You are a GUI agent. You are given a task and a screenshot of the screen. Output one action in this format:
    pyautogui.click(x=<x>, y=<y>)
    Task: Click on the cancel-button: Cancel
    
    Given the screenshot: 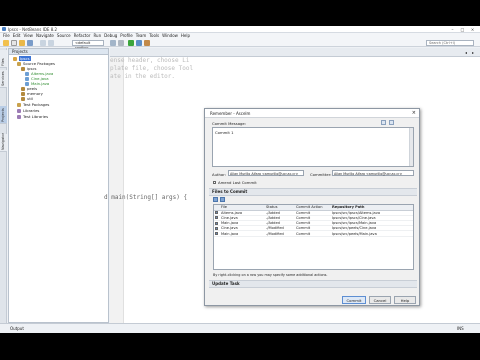 What is the action you would take?
    pyautogui.click(x=380, y=300)
    